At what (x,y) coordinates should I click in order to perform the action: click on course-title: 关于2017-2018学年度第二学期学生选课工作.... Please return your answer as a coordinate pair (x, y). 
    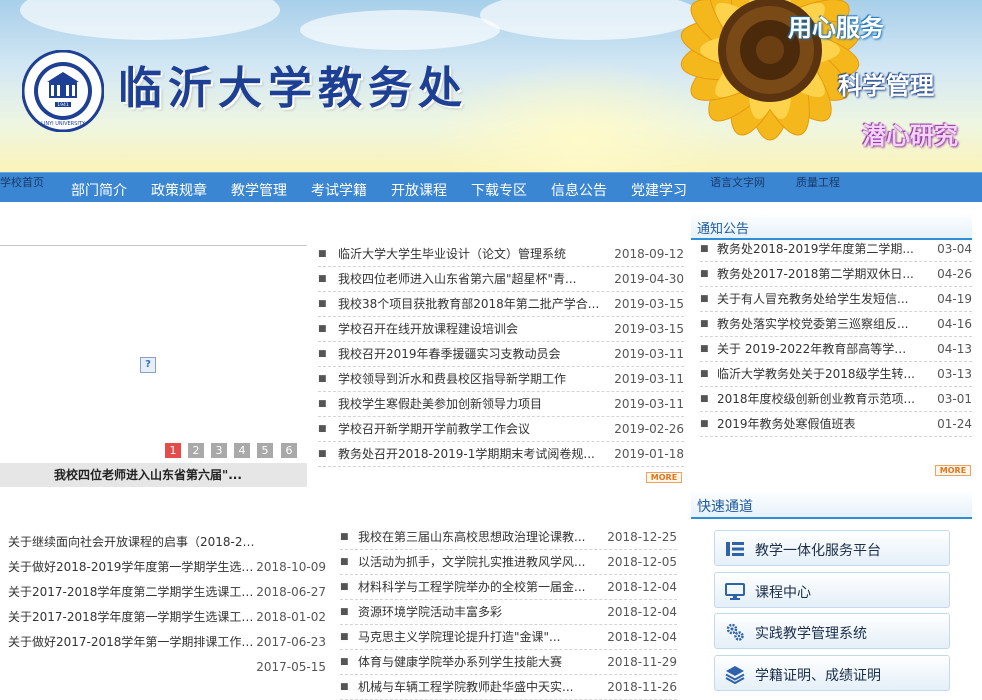
    Looking at the image, I should click on (133, 592).